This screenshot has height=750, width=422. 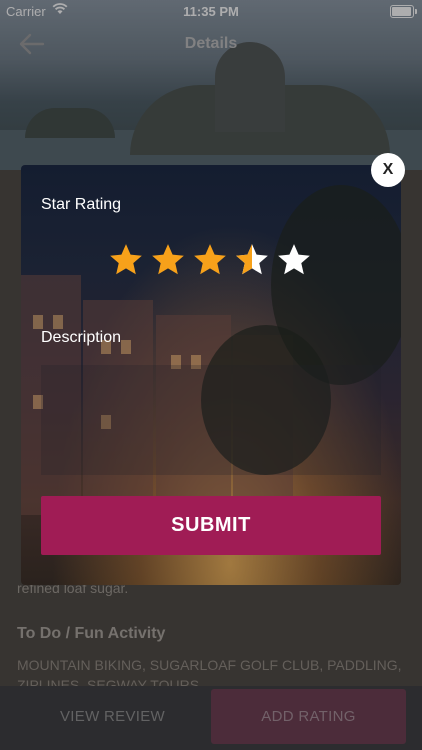 I want to click on description-input, so click(x=211, y=420).